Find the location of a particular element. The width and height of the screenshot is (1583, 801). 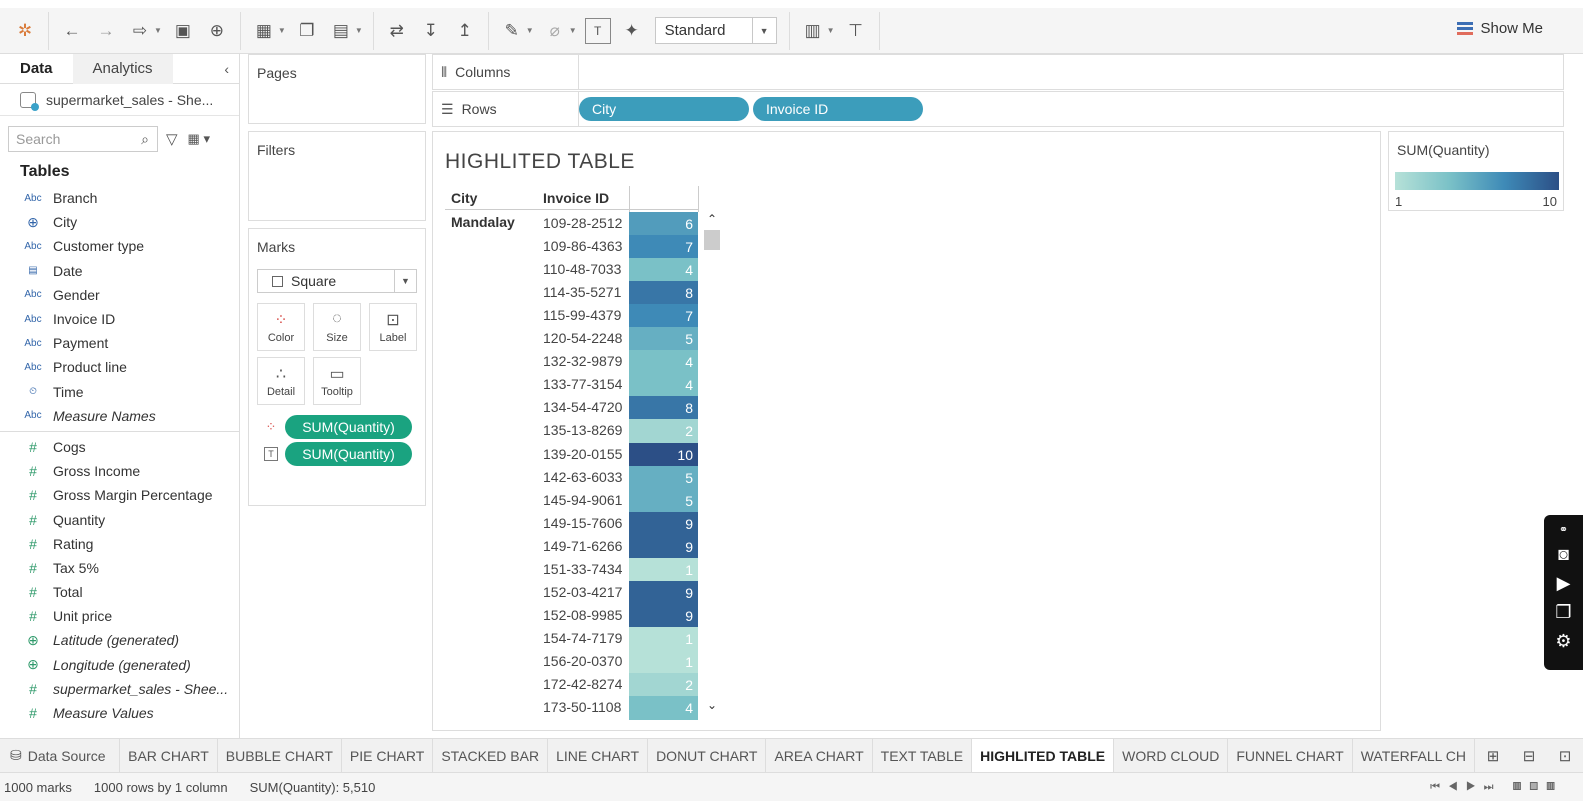

field-item: # Cogs is located at coordinates (119, 447).